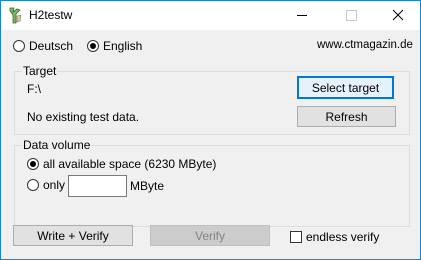 The image size is (421, 260). I want to click on radio-english-label: English, so click(123, 46).